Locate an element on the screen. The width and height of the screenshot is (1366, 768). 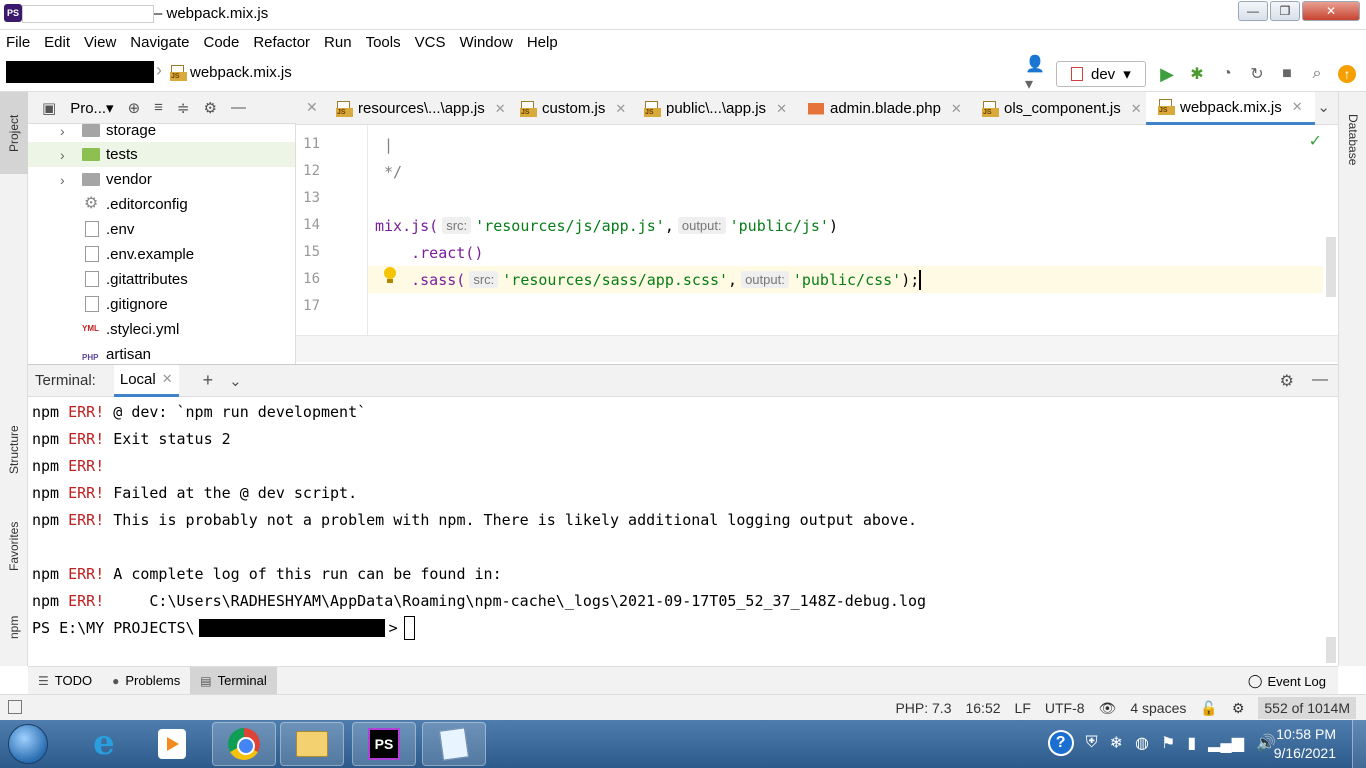
tool-tab-project: Project is located at coordinates (14, 133).